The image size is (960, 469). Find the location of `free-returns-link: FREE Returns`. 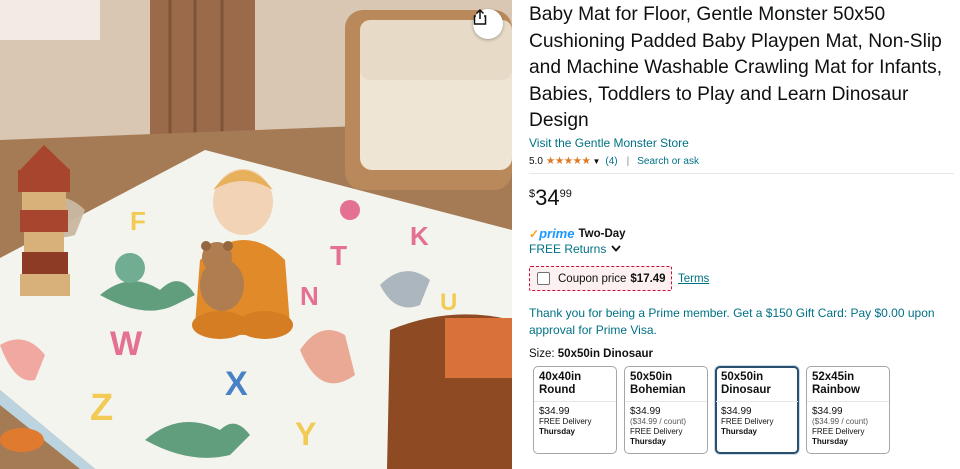

free-returns-link: FREE Returns is located at coordinates (575, 249).